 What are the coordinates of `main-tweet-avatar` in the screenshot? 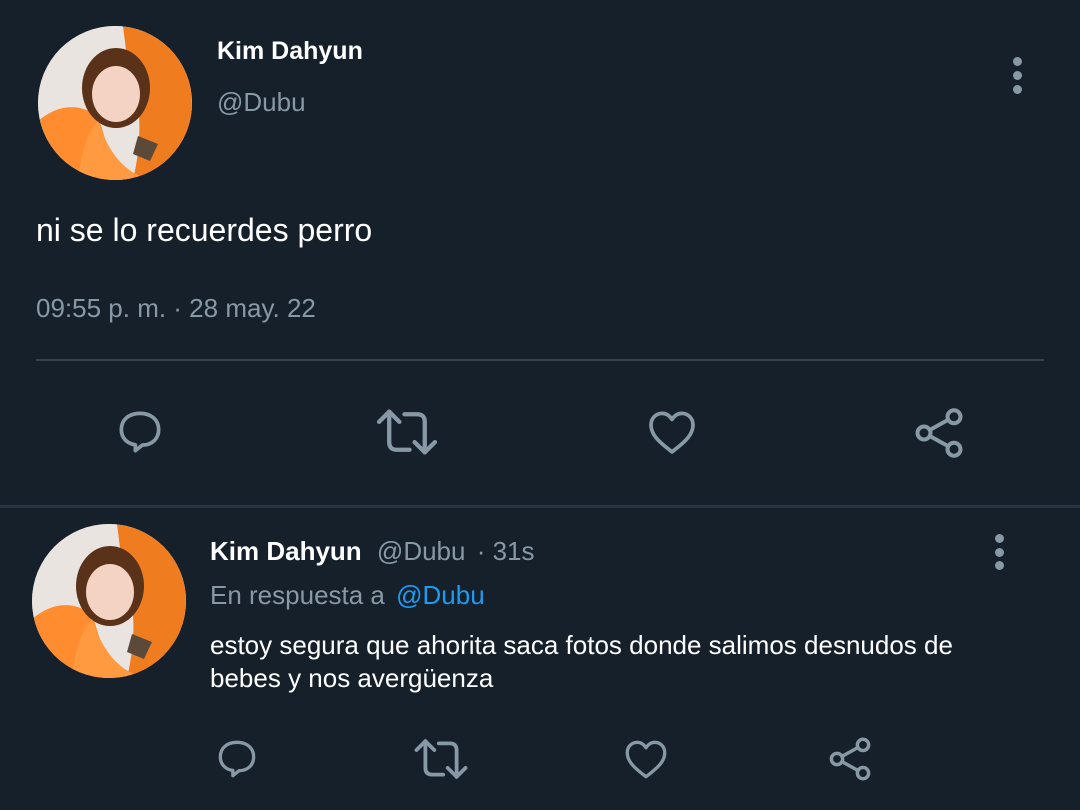 It's located at (115, 103).